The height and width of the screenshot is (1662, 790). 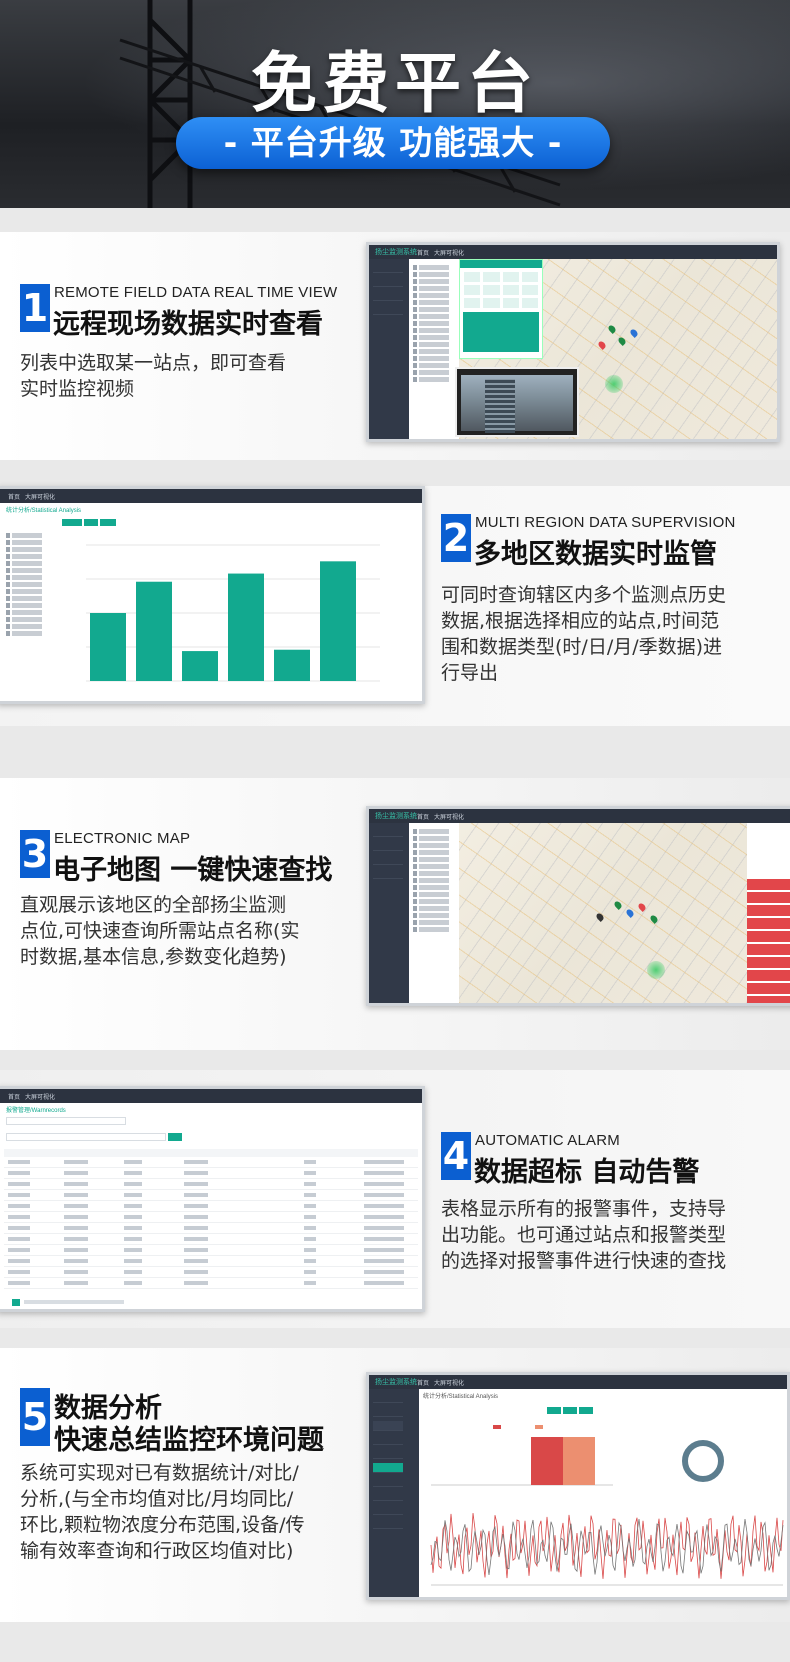 I want to click on trend-line-chart, so click(x=607, y=1549).